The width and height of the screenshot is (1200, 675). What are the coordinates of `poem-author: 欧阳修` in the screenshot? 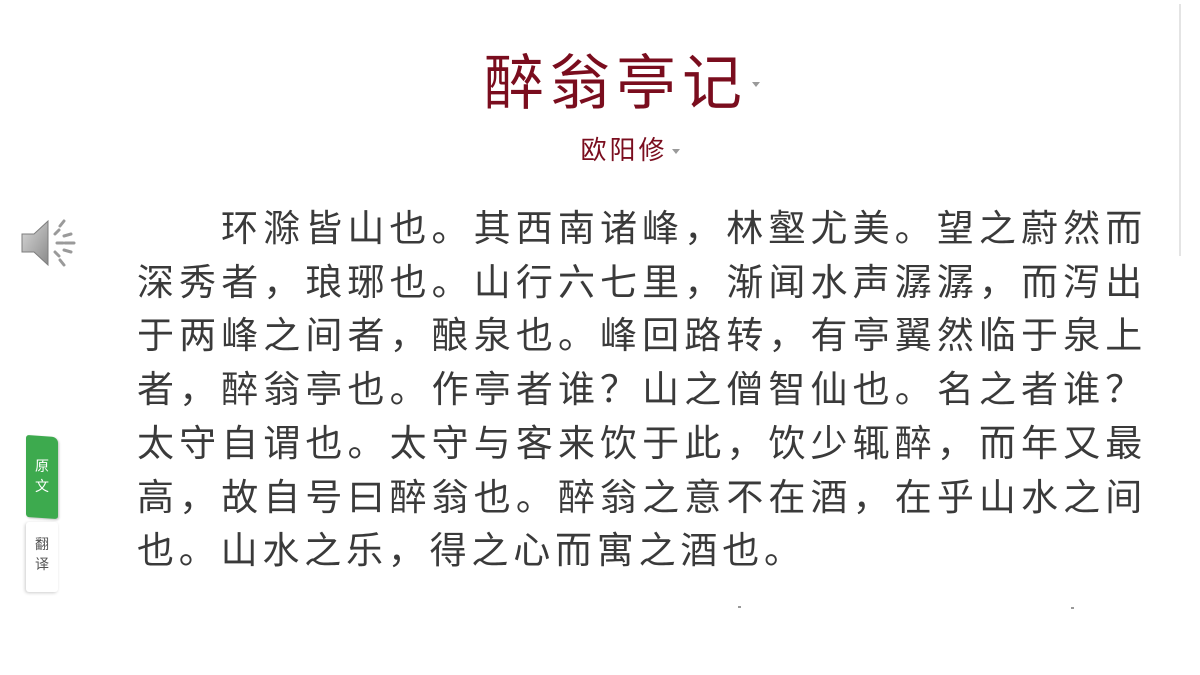 It's located at (623, 151).